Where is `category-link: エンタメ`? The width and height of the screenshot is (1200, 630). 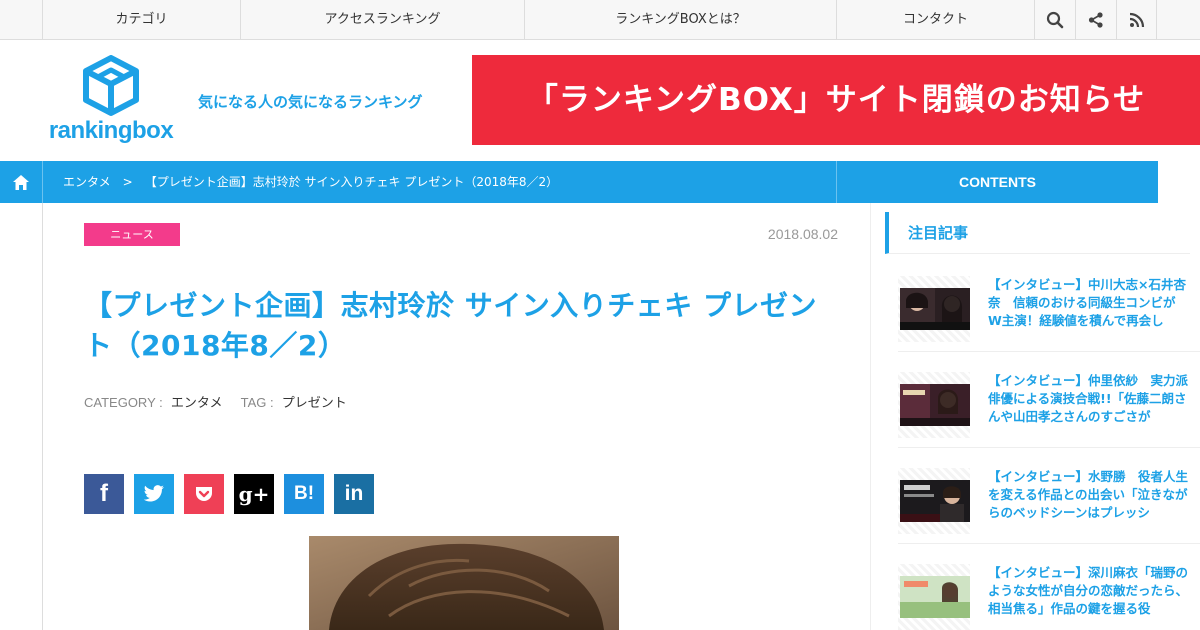 category-link: エンタメ is located at coordinates (197, 403).